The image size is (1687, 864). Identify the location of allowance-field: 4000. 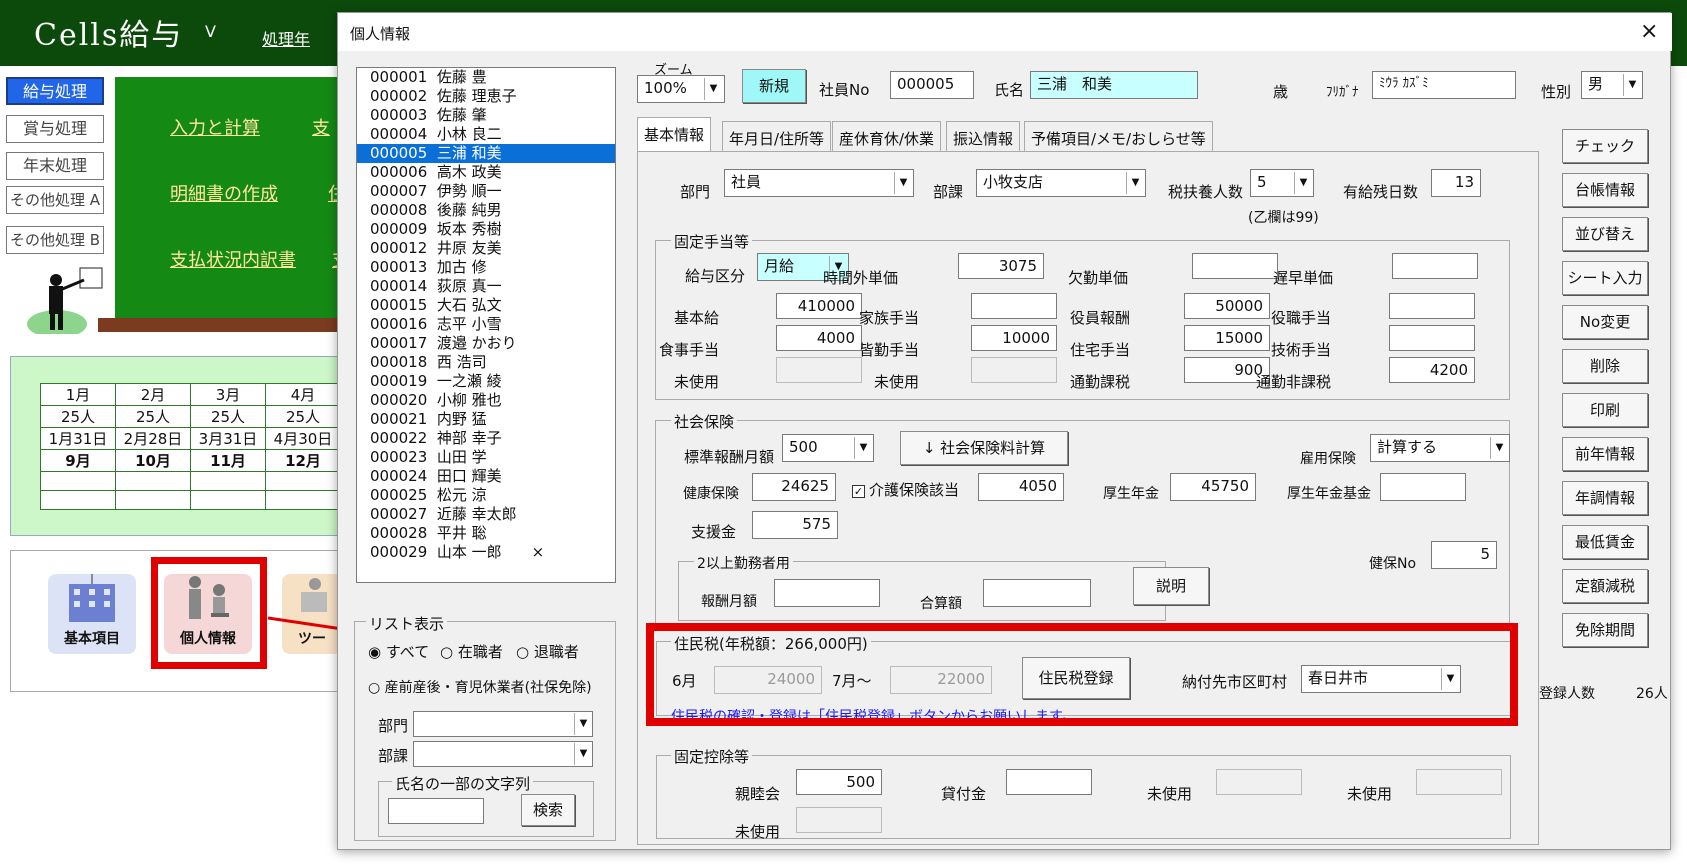
(819, 338).